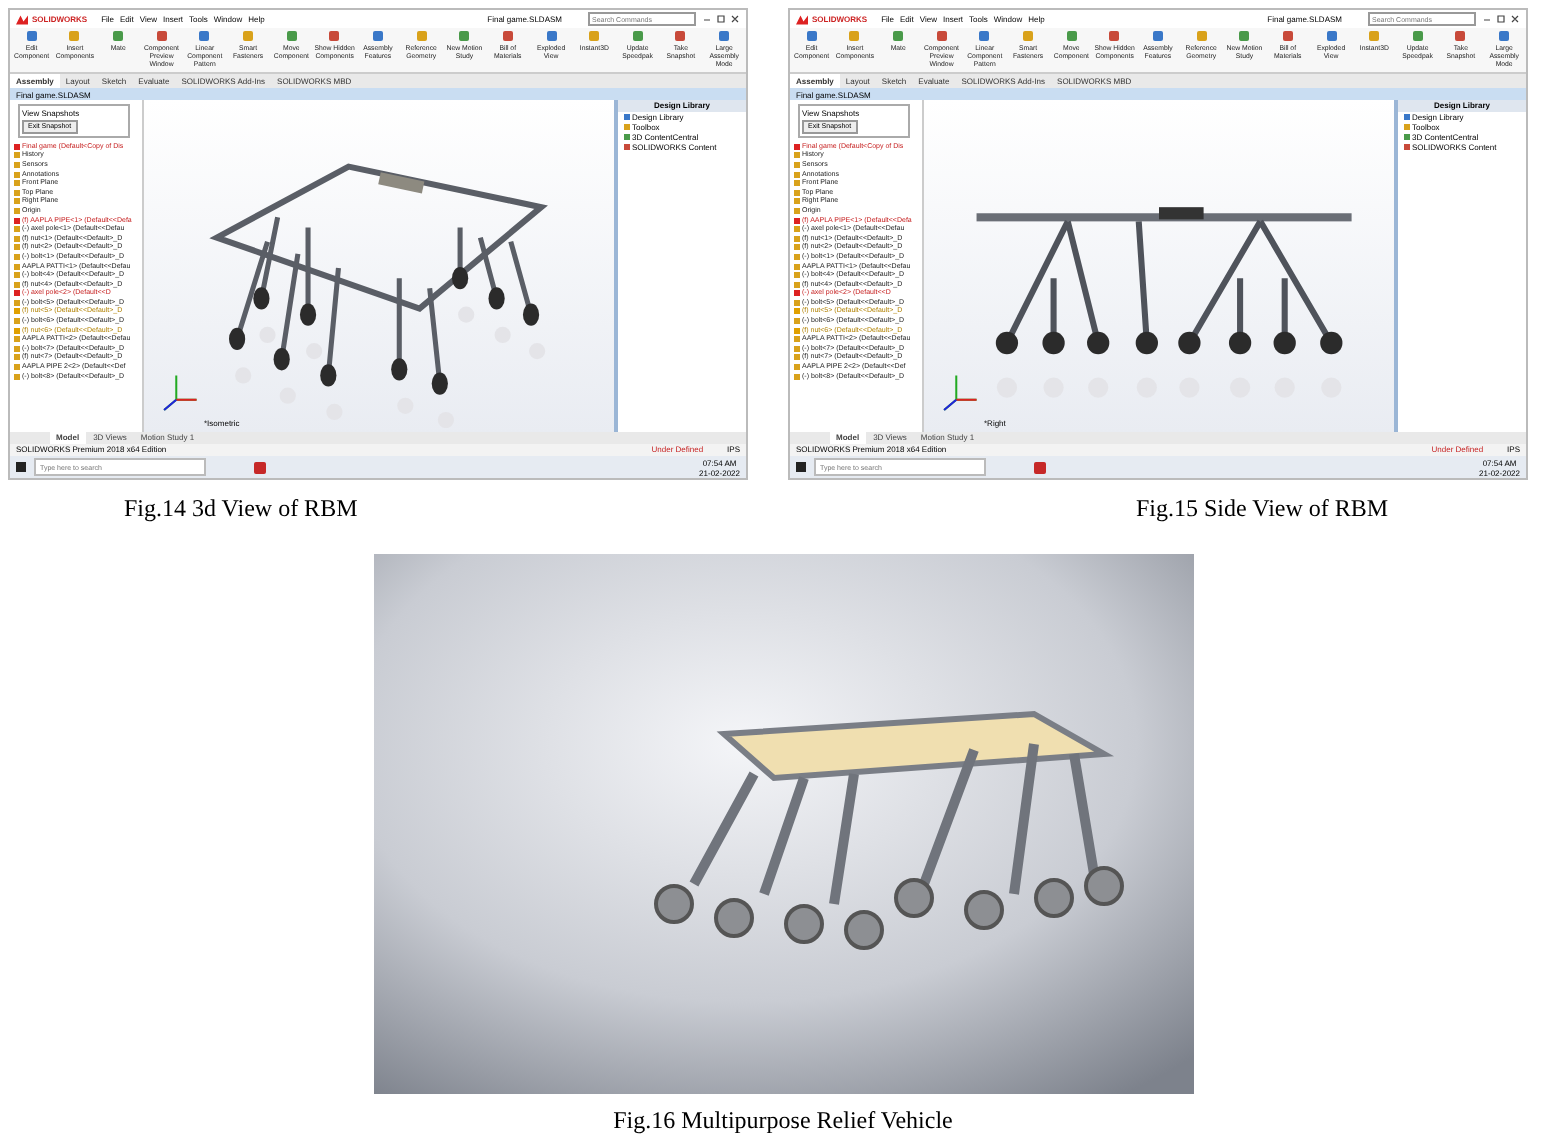 This screenshot has height=1142, width=1566. I want to click on figure-caption: Fig.16 Multipurpose Relief Vehicle, so click(783, 1120).